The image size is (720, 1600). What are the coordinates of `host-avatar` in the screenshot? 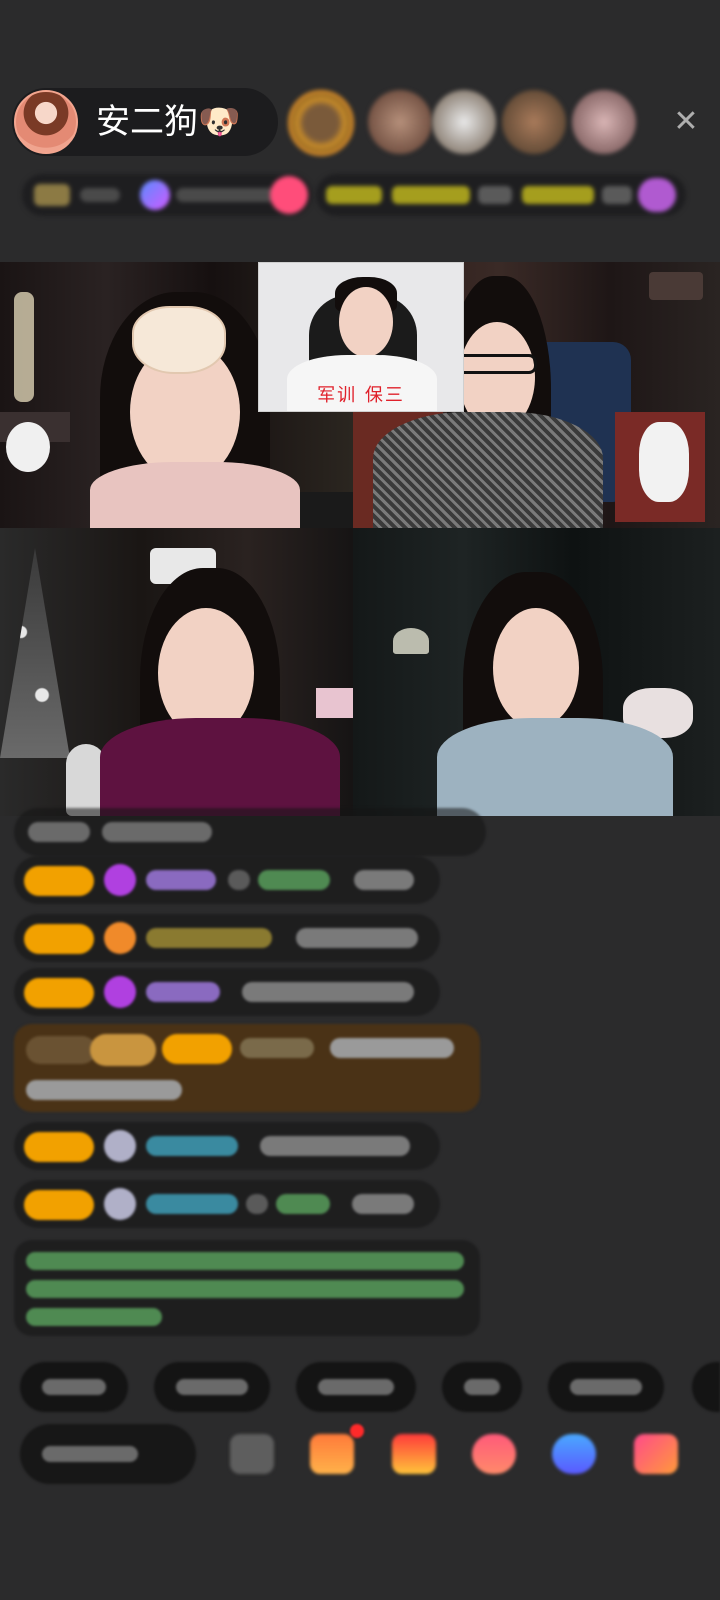 It's located at (46, 122).